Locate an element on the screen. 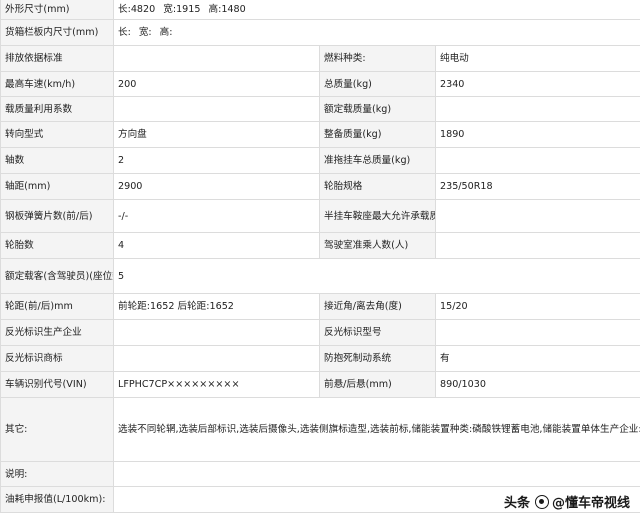 The height and width of the screenshot is (521, 640). value-cargo-box-dimensions: 长: 宽: 高: is located at coordinates (376, 32).